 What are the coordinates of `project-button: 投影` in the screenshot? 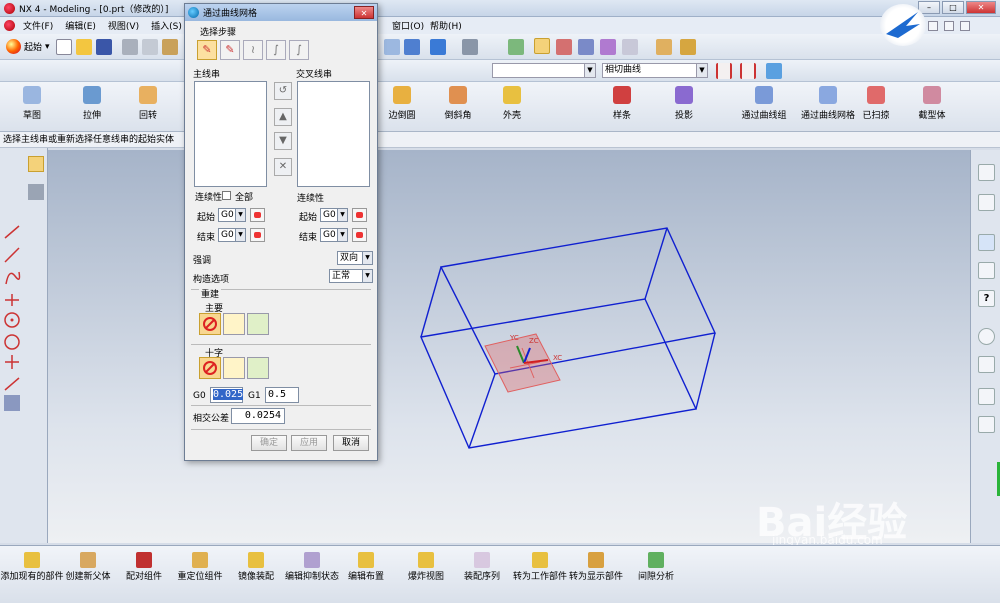 It's located at (684, 103).